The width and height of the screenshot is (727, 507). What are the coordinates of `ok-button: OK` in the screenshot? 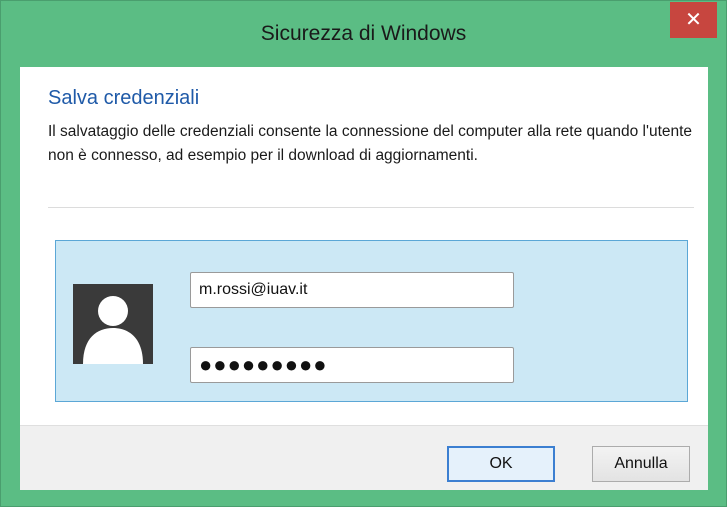 It's located at (501, 464).